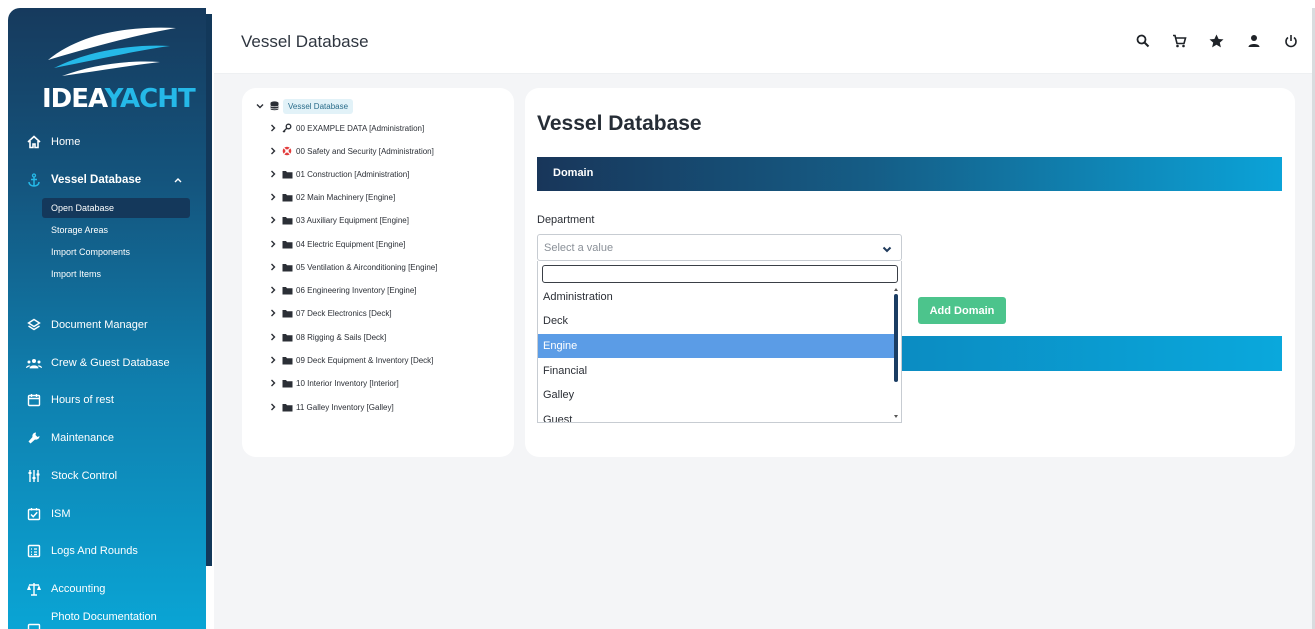 This screenshot has width=1315, height=629. I want to click on sidebar-item-home: Home, so click(53, 142).